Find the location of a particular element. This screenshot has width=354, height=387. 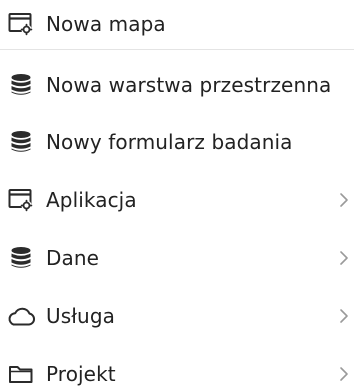

folder-icon is located at coordinates (21, 373).